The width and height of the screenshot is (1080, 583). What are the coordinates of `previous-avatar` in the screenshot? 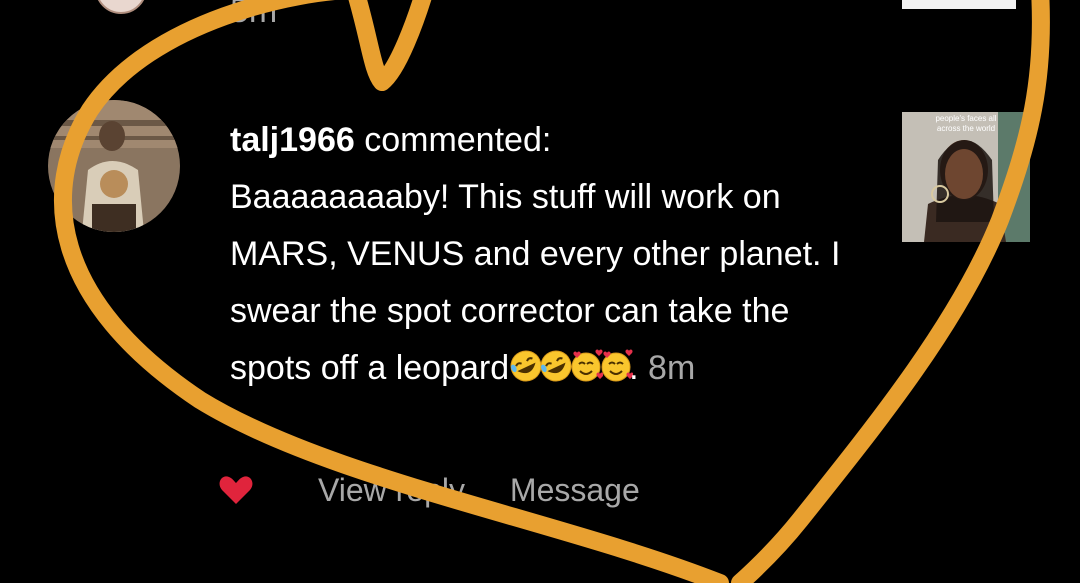 It's located at (121, 7).